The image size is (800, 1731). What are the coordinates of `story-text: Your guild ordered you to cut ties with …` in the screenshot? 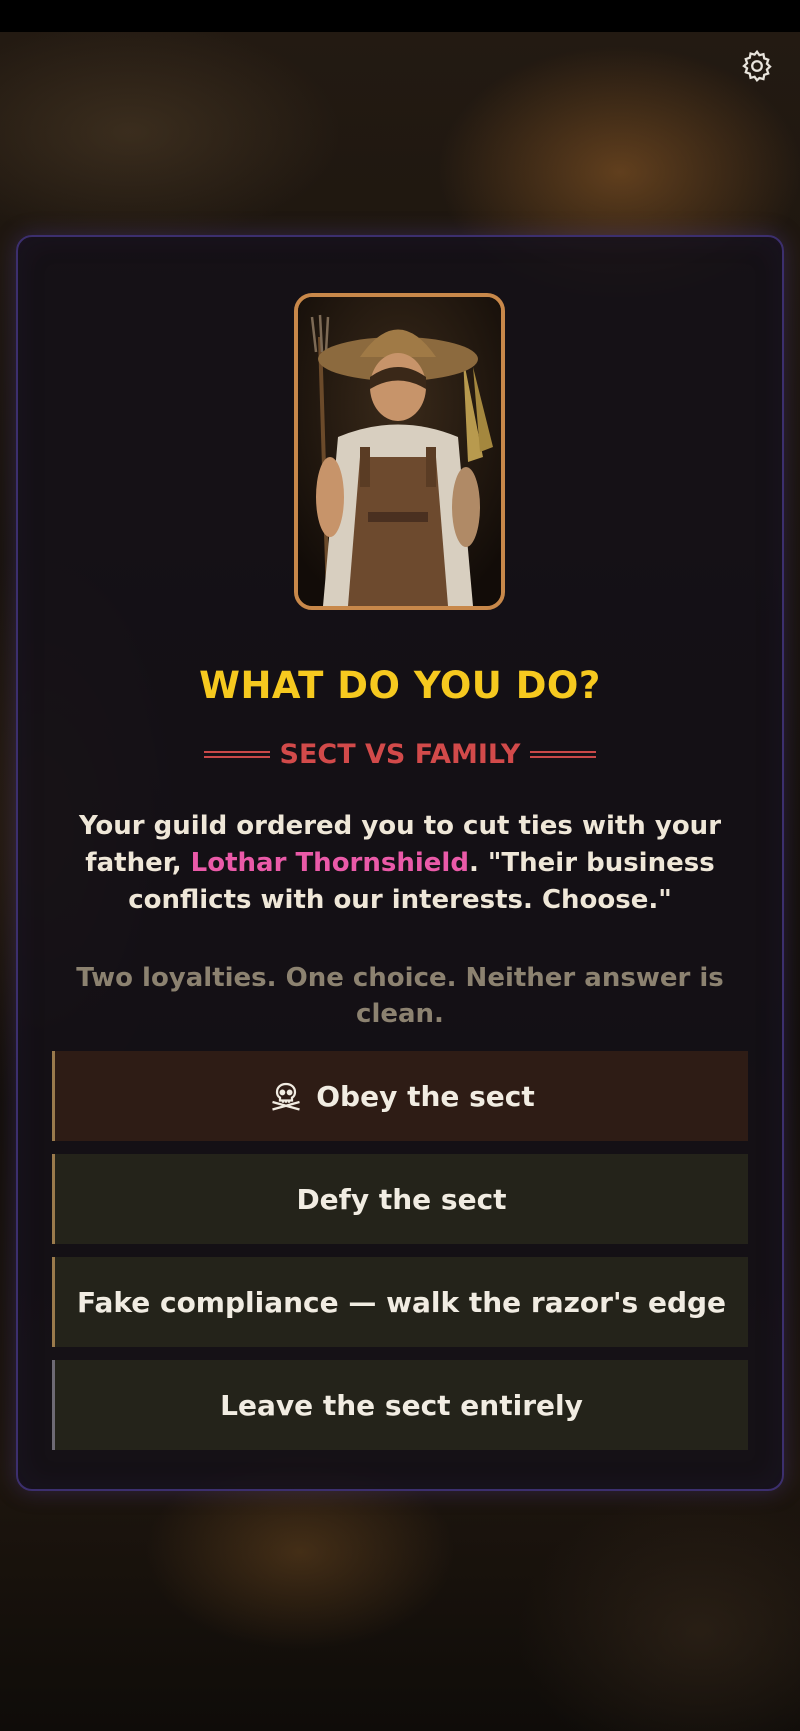 It's located at (400, 863).